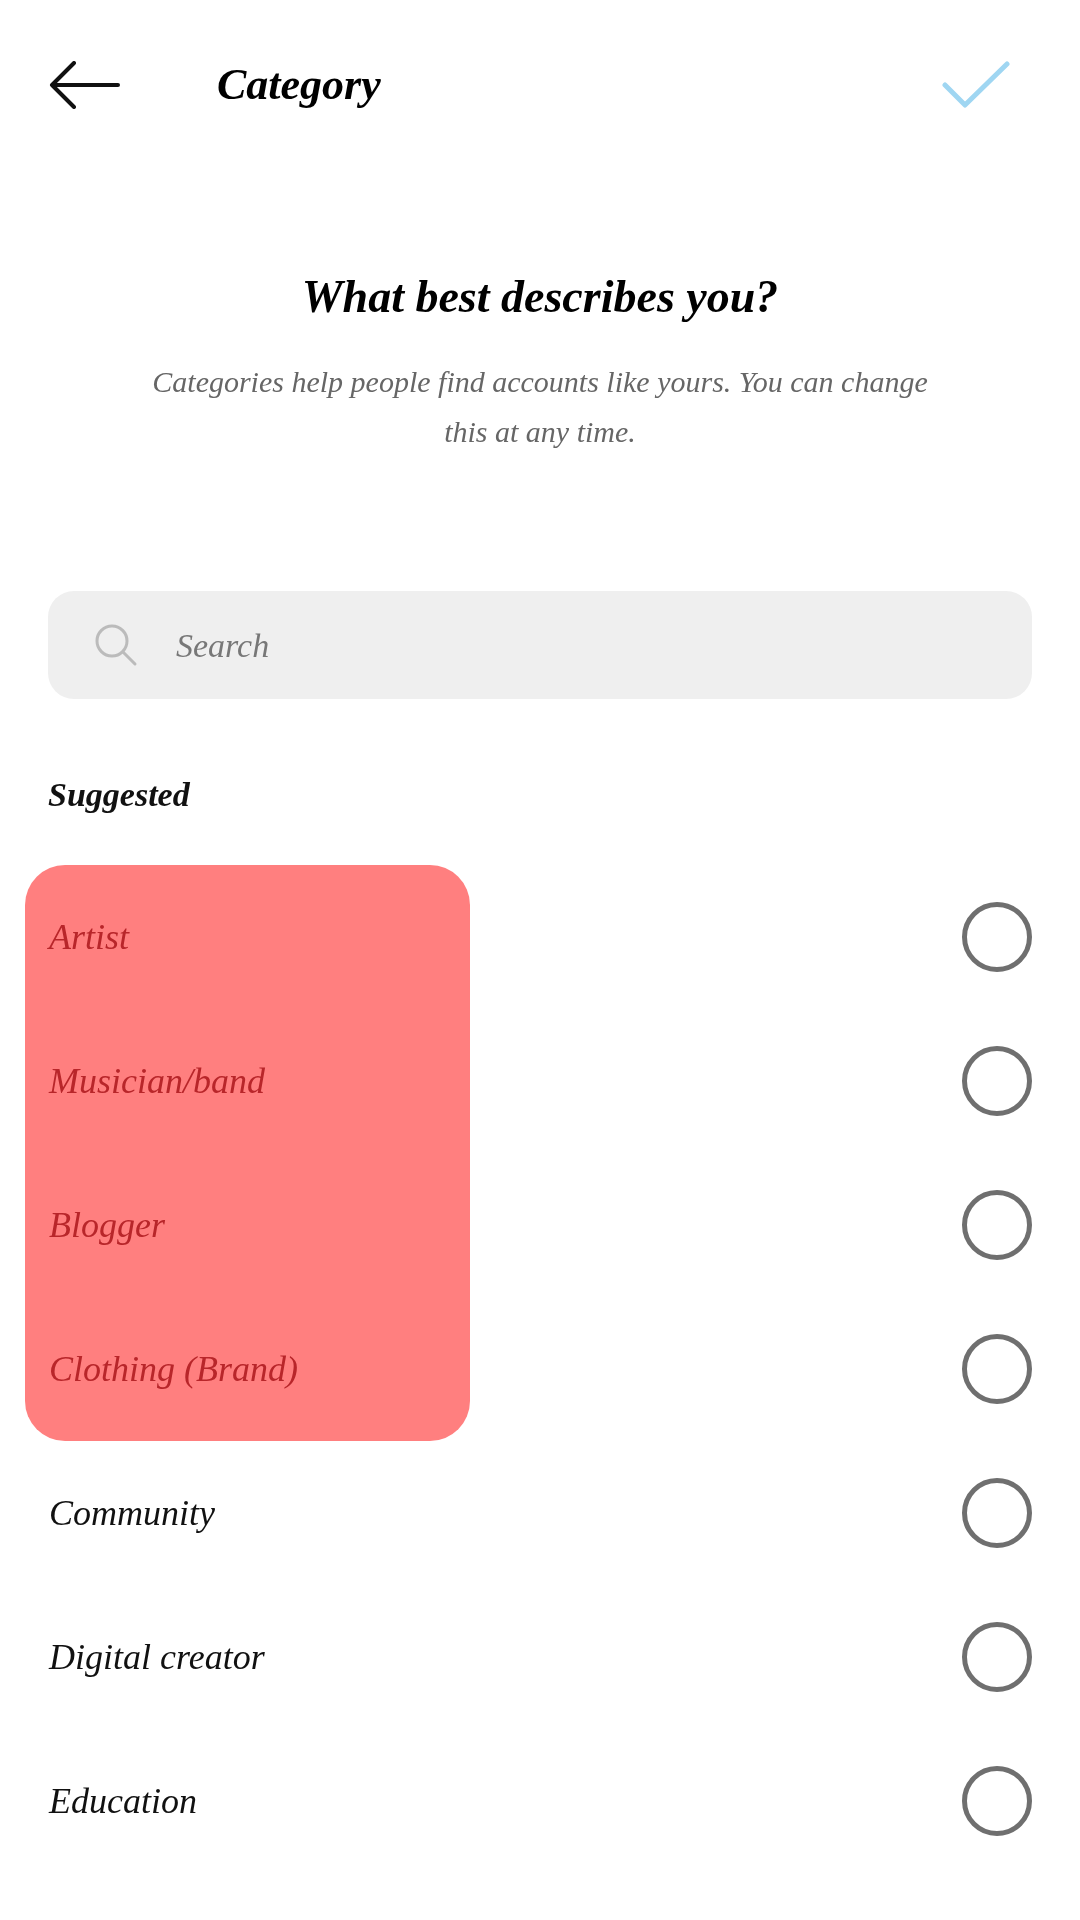 This screenshot has width=1080, height=1920. Describe the element at coordinates (157, 1657) in the screenshot. I see `category-label: Digital creator` at that location.